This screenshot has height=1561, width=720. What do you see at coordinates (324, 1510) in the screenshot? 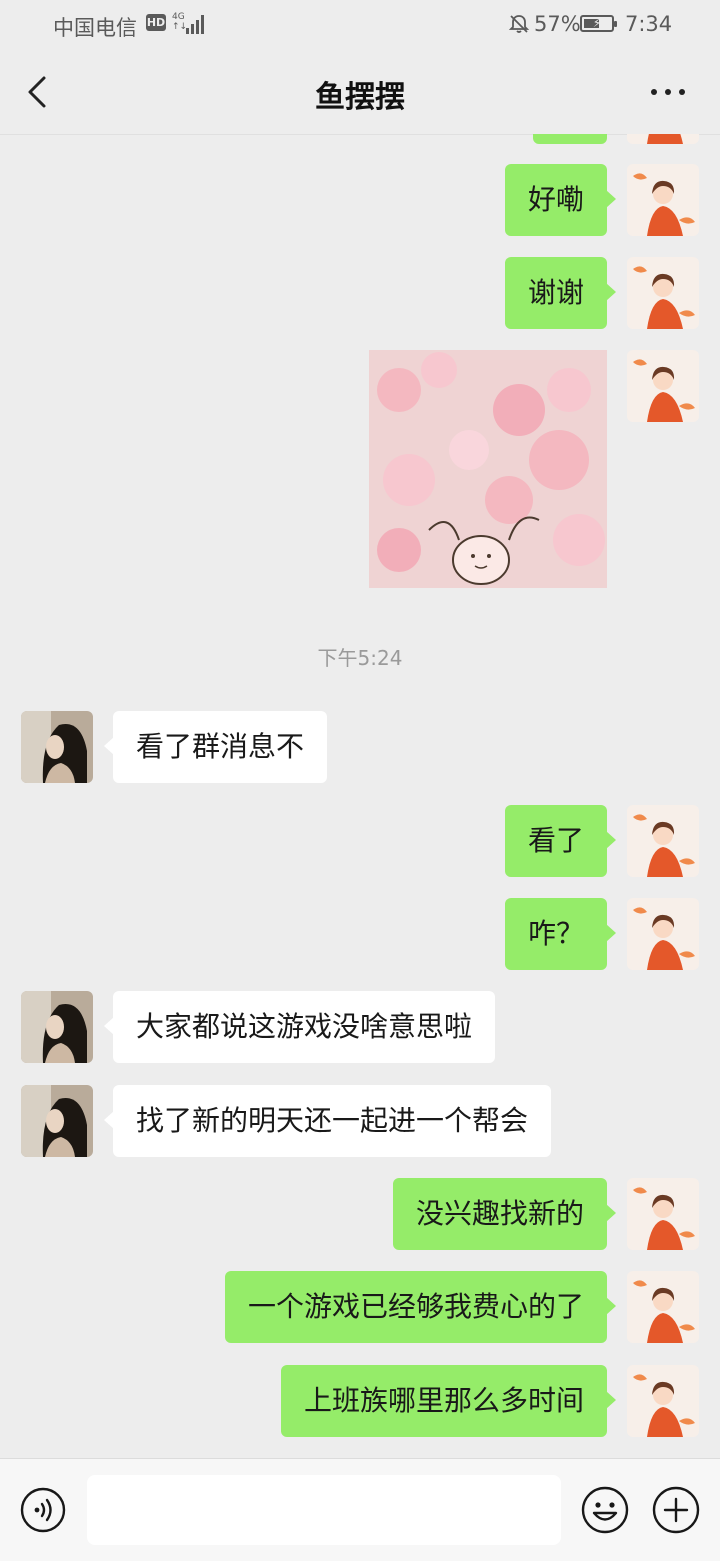
I see `message-input` at bounding box center [324, 1510].